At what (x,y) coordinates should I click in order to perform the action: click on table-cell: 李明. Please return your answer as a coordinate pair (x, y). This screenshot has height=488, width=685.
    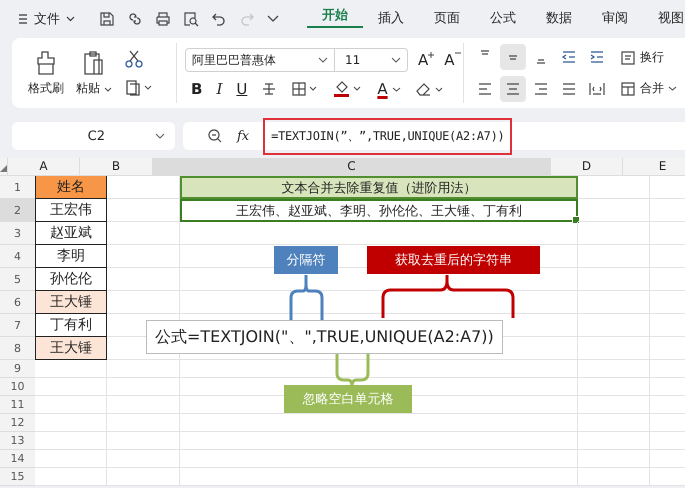
    Looking at the image, I should click on (71, 256).